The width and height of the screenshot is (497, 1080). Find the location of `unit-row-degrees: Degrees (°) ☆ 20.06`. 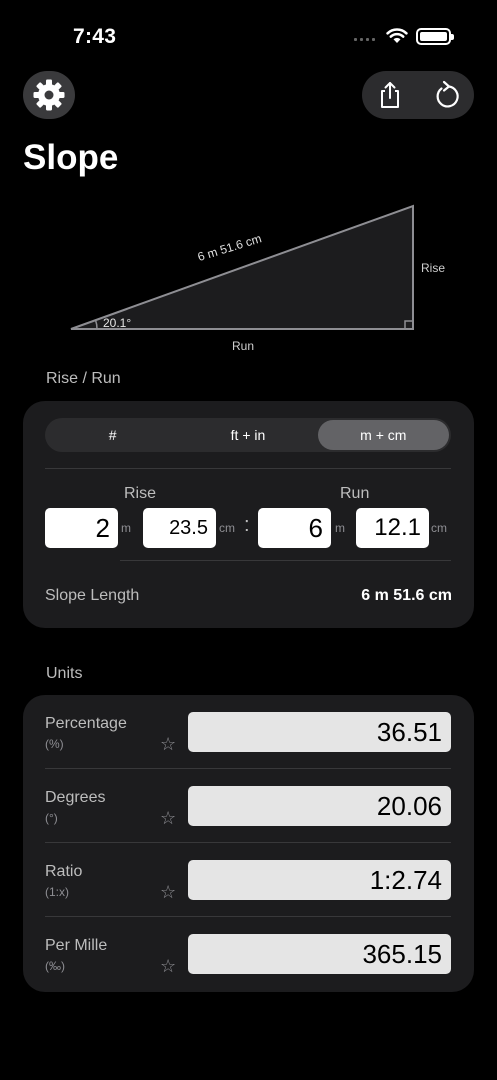

unit-row-degrees: Degrees (°) ☆ 20.06 is located at coordinates (248, 806).